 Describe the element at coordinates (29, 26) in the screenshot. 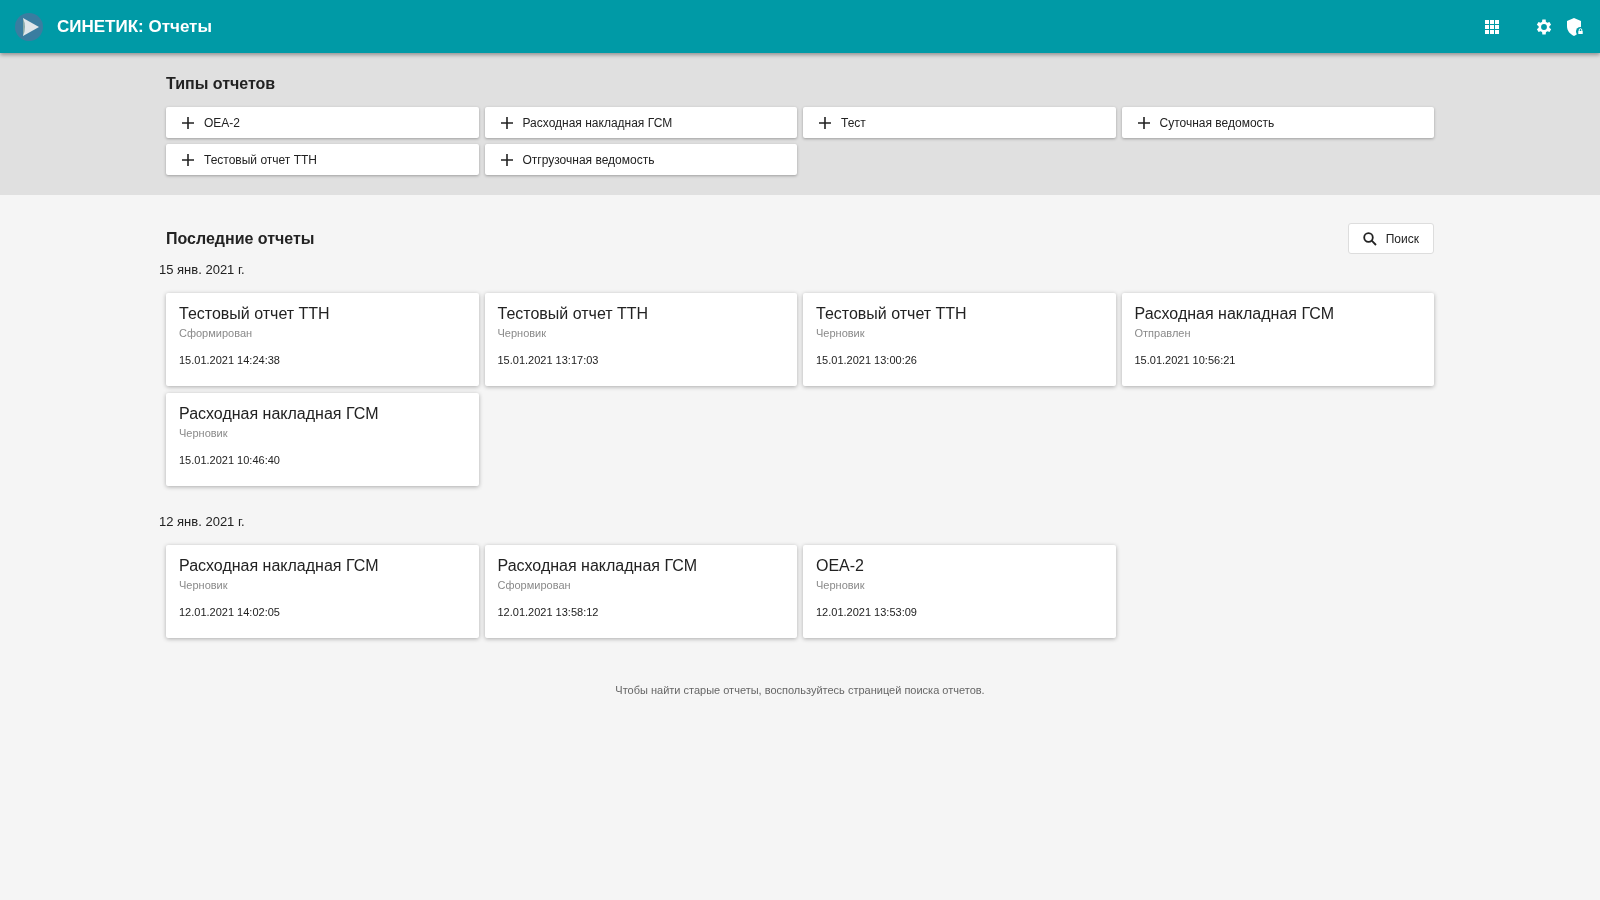

I see `logo-icon` at that location.